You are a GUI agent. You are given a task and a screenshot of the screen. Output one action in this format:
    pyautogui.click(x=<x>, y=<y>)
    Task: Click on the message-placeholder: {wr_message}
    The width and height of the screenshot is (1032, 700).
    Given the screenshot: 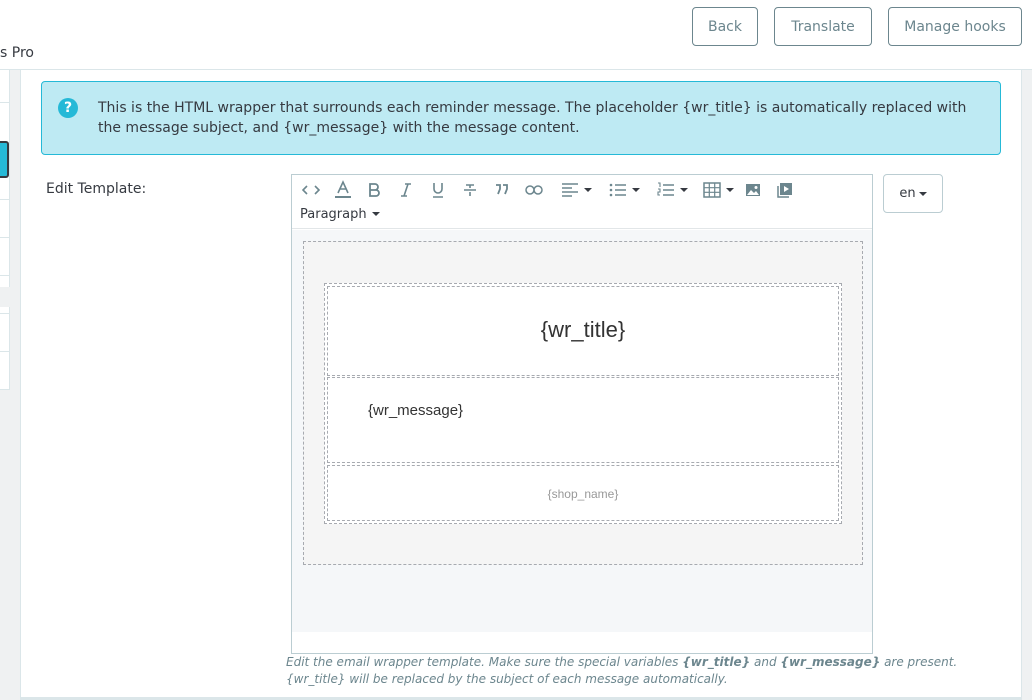 What is the action you would take?
    pyautogui.click(x=416, y=410)
    